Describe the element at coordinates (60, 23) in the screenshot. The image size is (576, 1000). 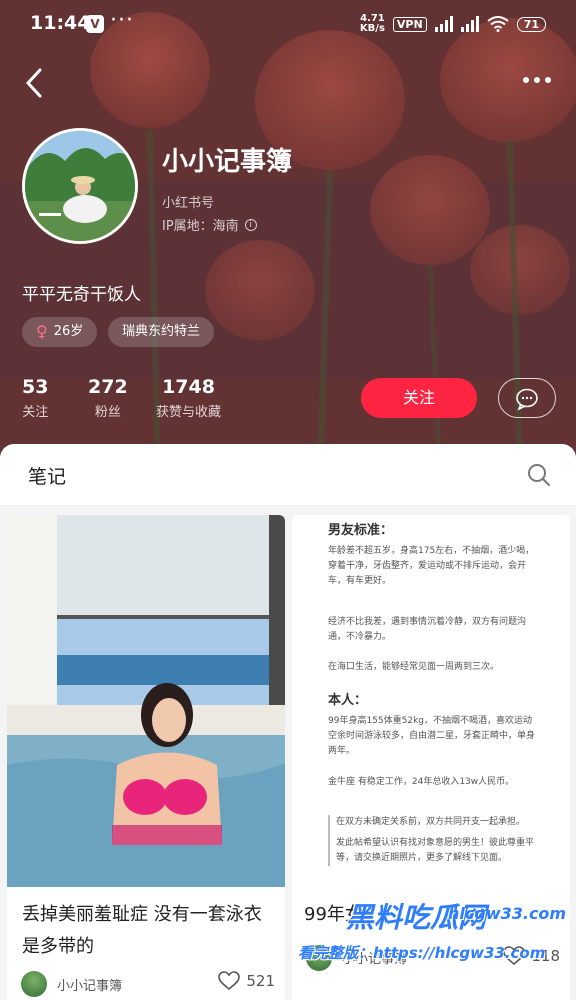
I see `status-time: 11:44` at that location.